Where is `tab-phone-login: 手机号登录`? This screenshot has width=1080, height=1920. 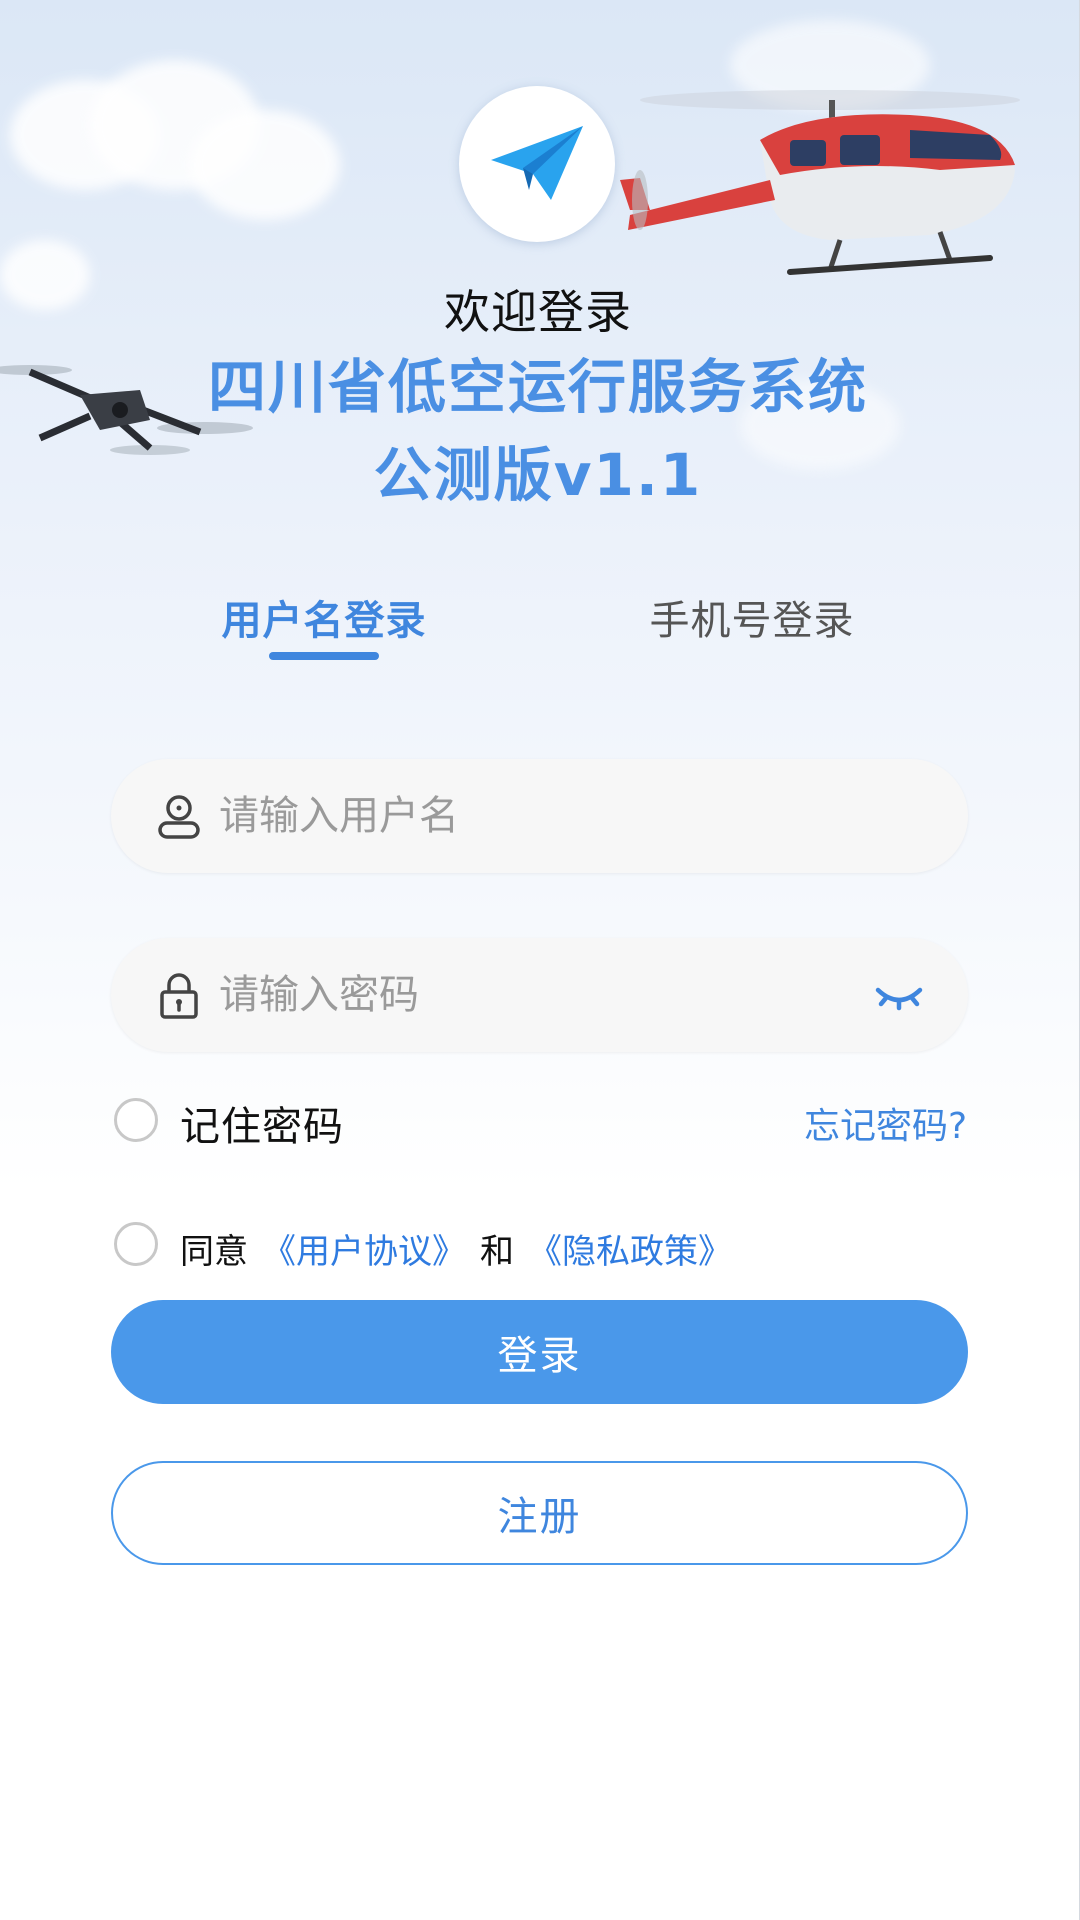 tab-phone-login: 手机号登录 is located at coordinates (752, 617).